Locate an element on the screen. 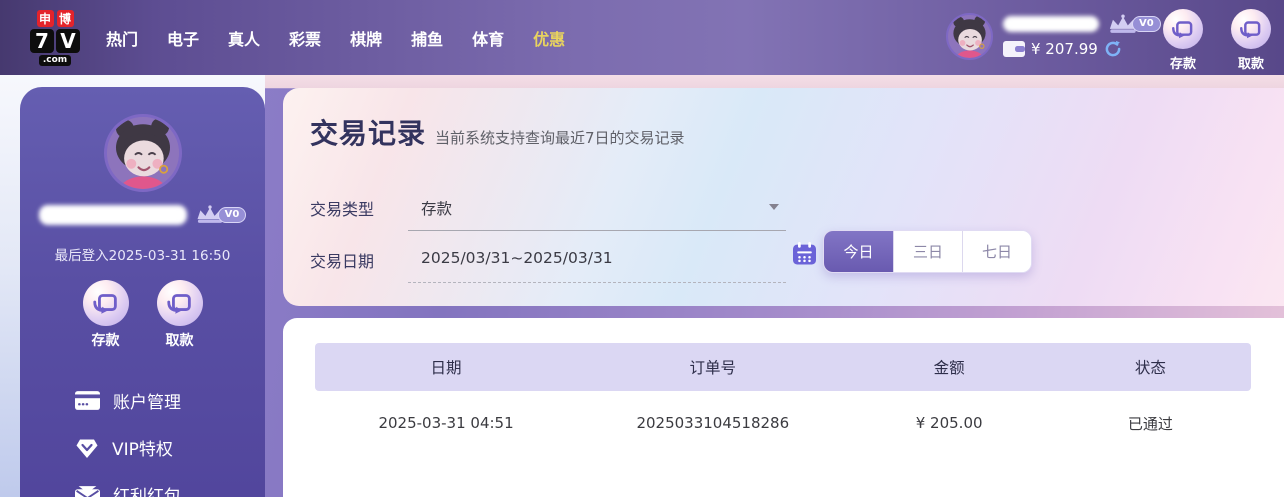 The height and width of the screenshot is (497, 1284). type-underline is located at coordinates (597, 230).